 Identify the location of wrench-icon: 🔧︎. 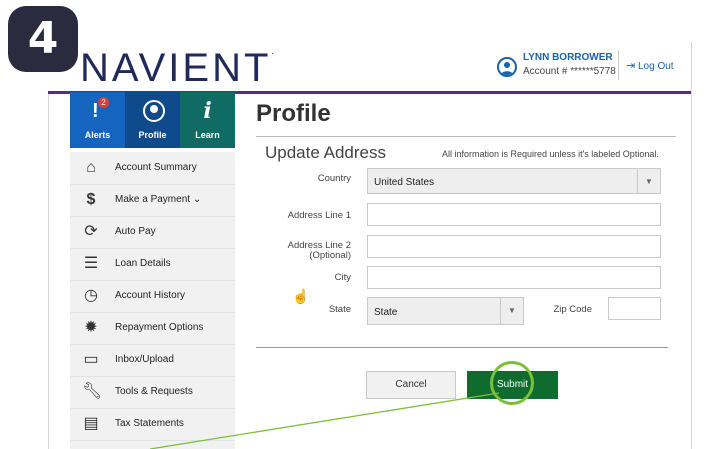
(92, 391).